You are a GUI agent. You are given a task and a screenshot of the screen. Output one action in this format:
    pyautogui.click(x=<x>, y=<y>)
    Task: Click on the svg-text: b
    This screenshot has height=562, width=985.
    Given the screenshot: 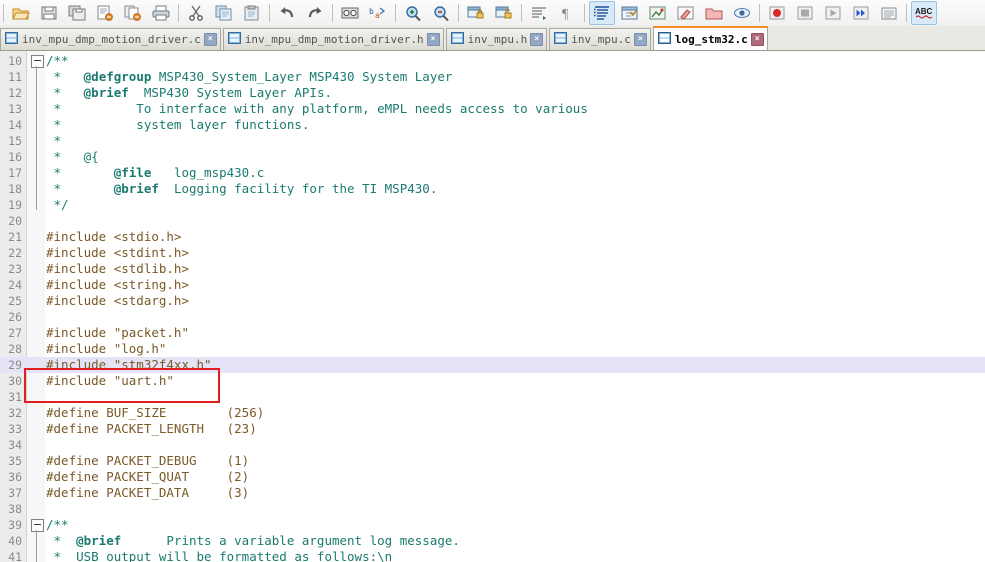 What is the action you would take?
    pyautogui.click(x=371, y=11)
    